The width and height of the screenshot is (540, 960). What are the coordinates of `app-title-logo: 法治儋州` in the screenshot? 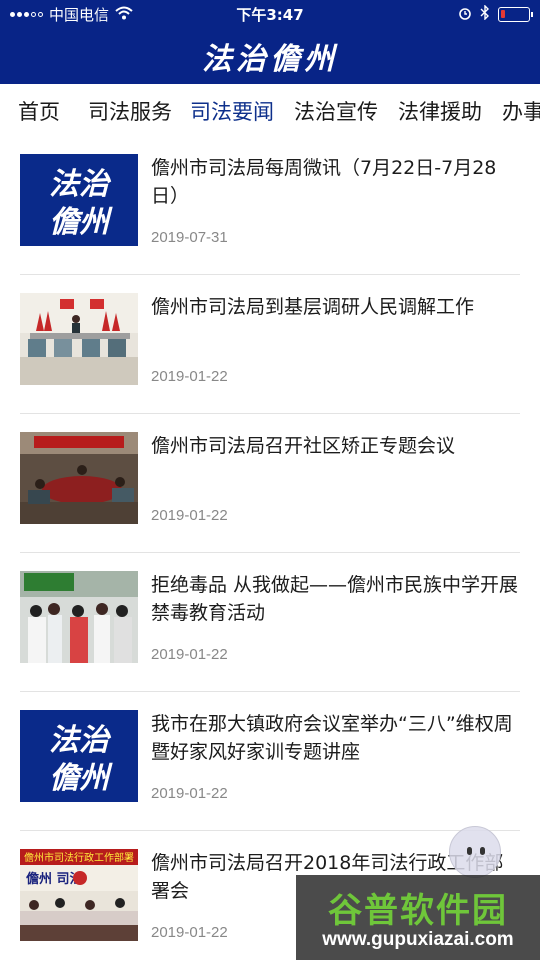 It's located at (270, 59).